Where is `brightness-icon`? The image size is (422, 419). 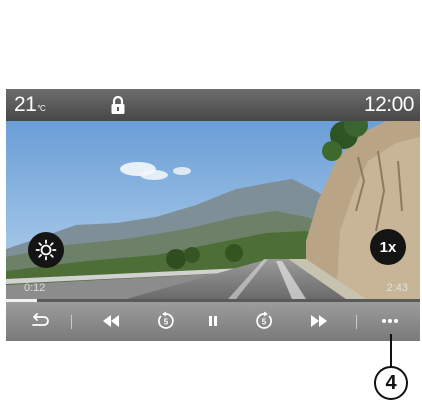 brightness-icon is located at coordinates (46, 250).